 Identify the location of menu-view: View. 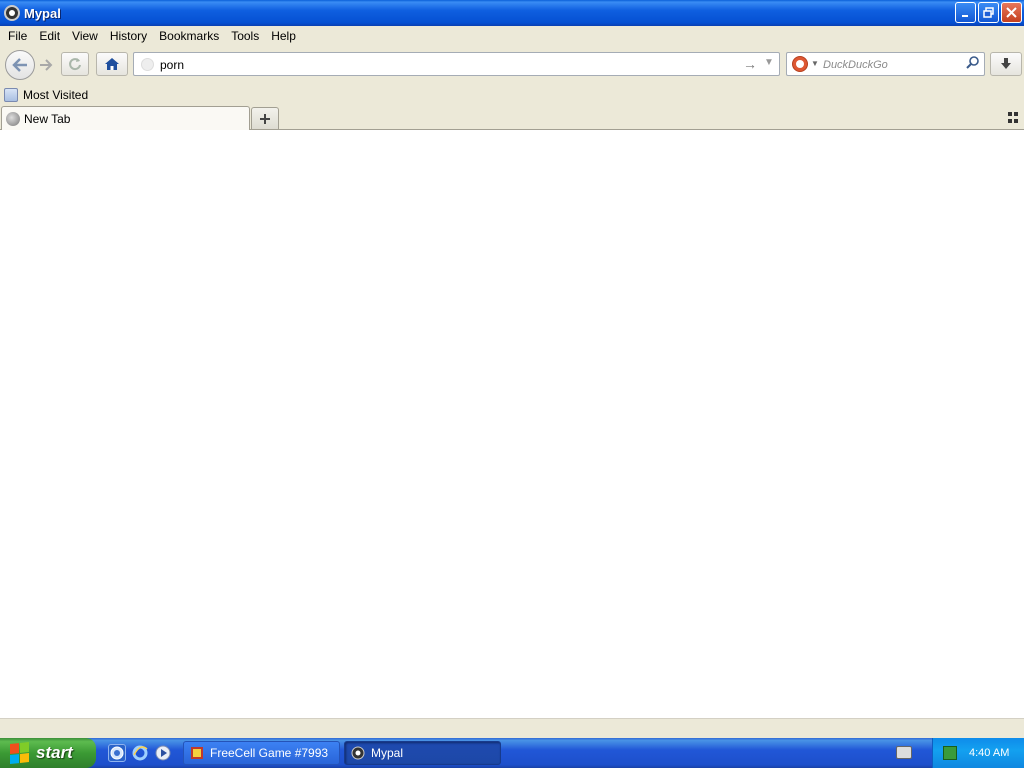
(85, 36).